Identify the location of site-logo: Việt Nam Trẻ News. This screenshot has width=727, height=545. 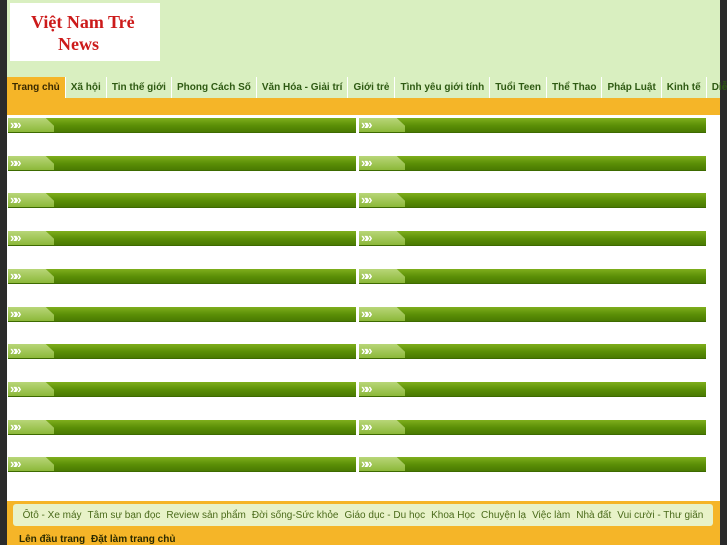
(85, 32).